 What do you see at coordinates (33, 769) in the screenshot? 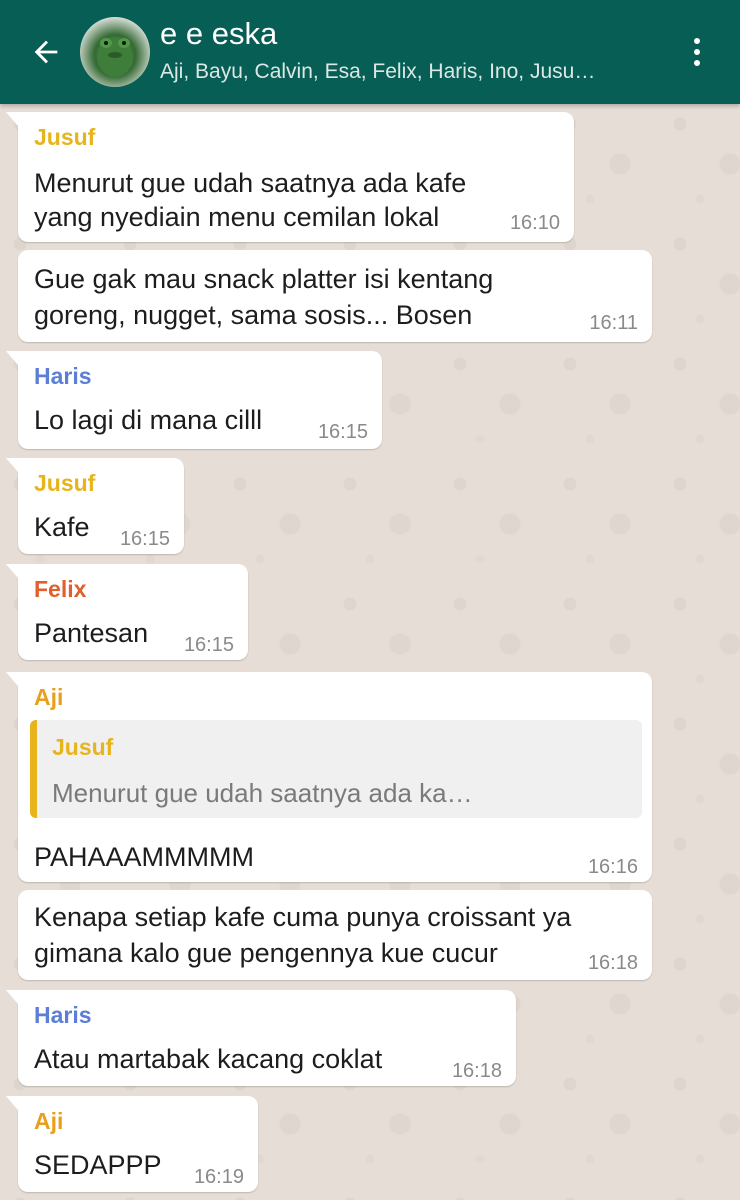
I see `quote-accent-bar` at bounding box center [33, 769].